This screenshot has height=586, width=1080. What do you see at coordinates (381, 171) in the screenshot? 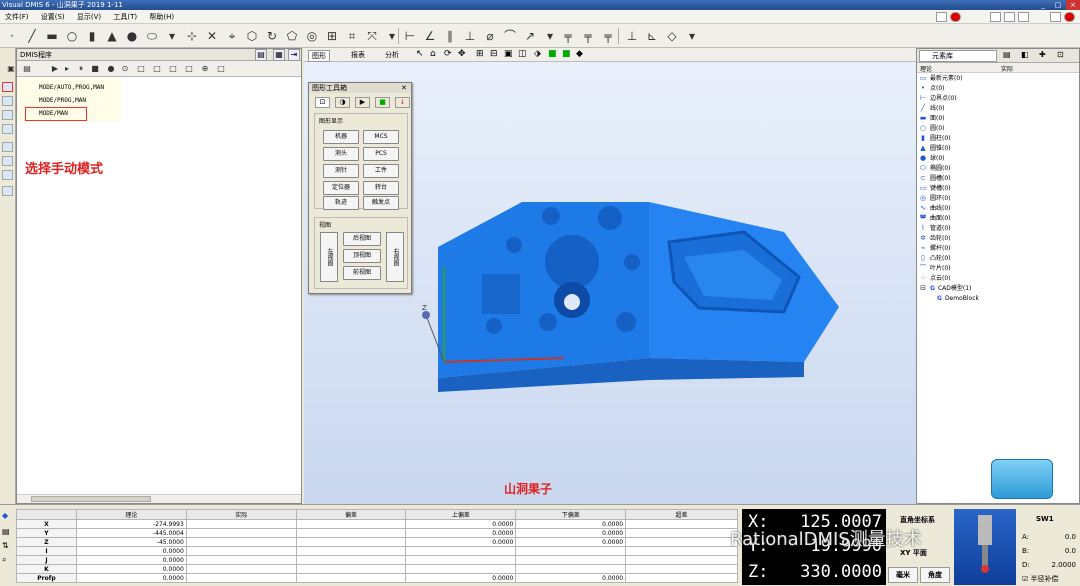
I see `workpiece-button: 工件` at bounding box center [381, 171].